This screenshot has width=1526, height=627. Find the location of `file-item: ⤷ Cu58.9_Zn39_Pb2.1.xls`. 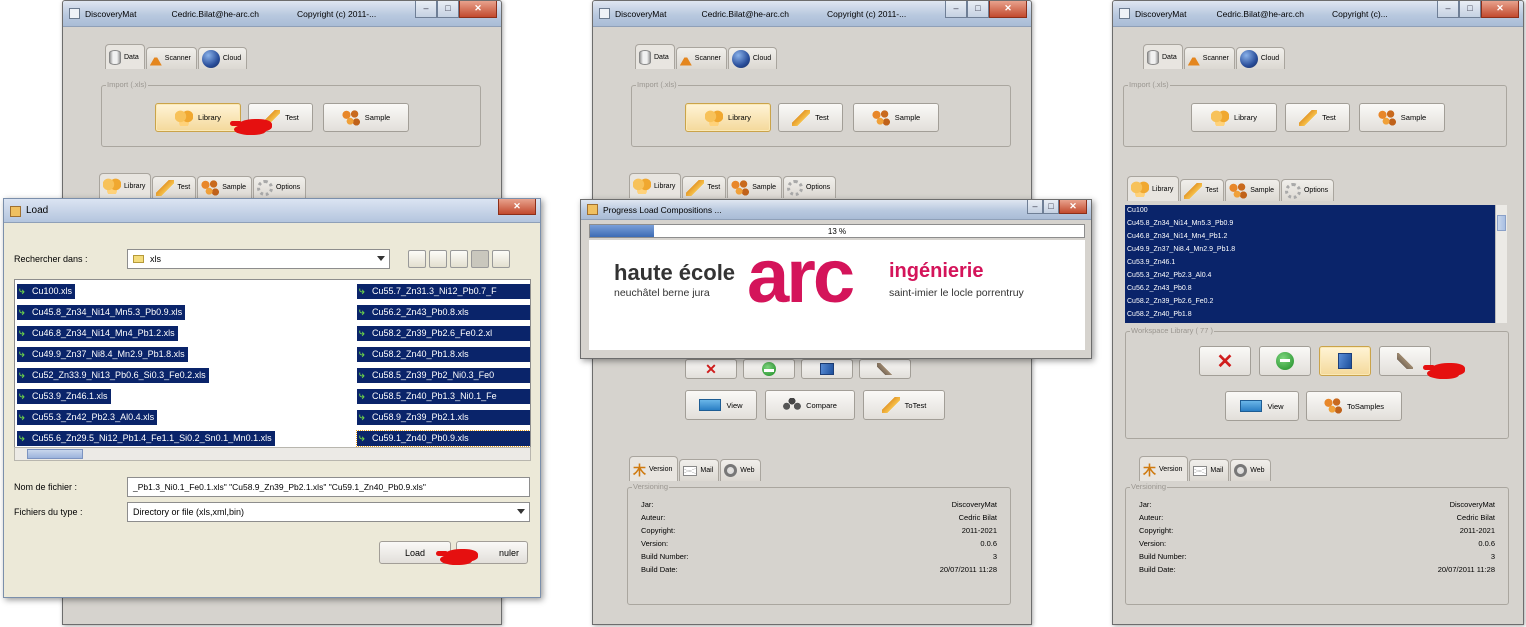

file-item: ⤷ Cu58.9_Zn39_Pb2.1.xls is located at coordinates (443, 417).